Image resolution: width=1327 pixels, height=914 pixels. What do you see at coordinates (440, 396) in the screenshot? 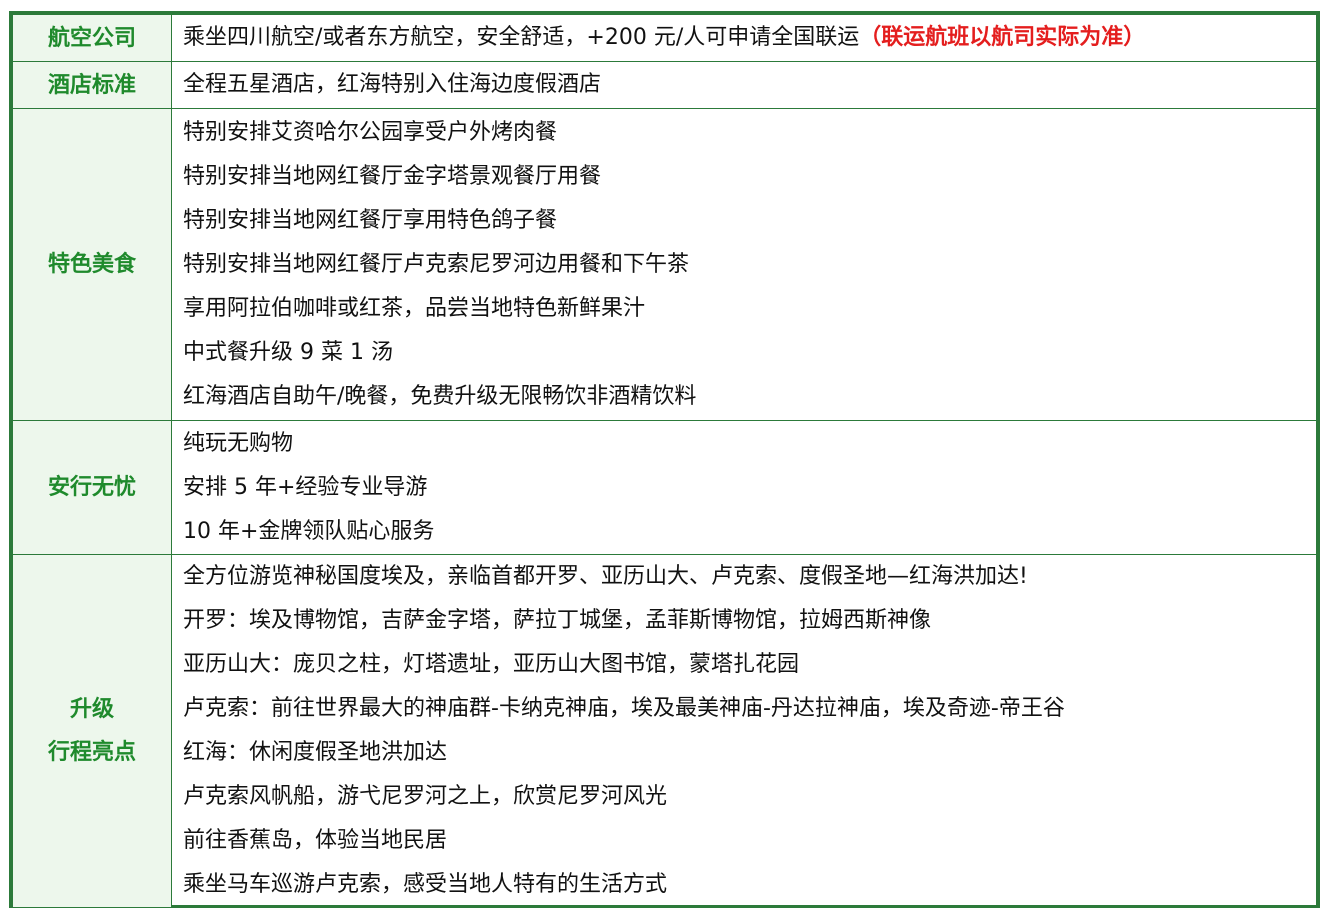
I see `food-line: 红海酒店自助午/晚餐，免费升级无限畅饮非酒精饮料` at bounding box center [440, 396].